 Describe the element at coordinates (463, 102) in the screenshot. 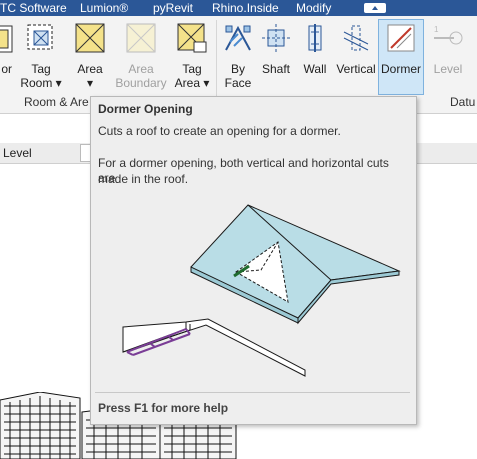

I see `datum-panel-label: Datu` at that location.